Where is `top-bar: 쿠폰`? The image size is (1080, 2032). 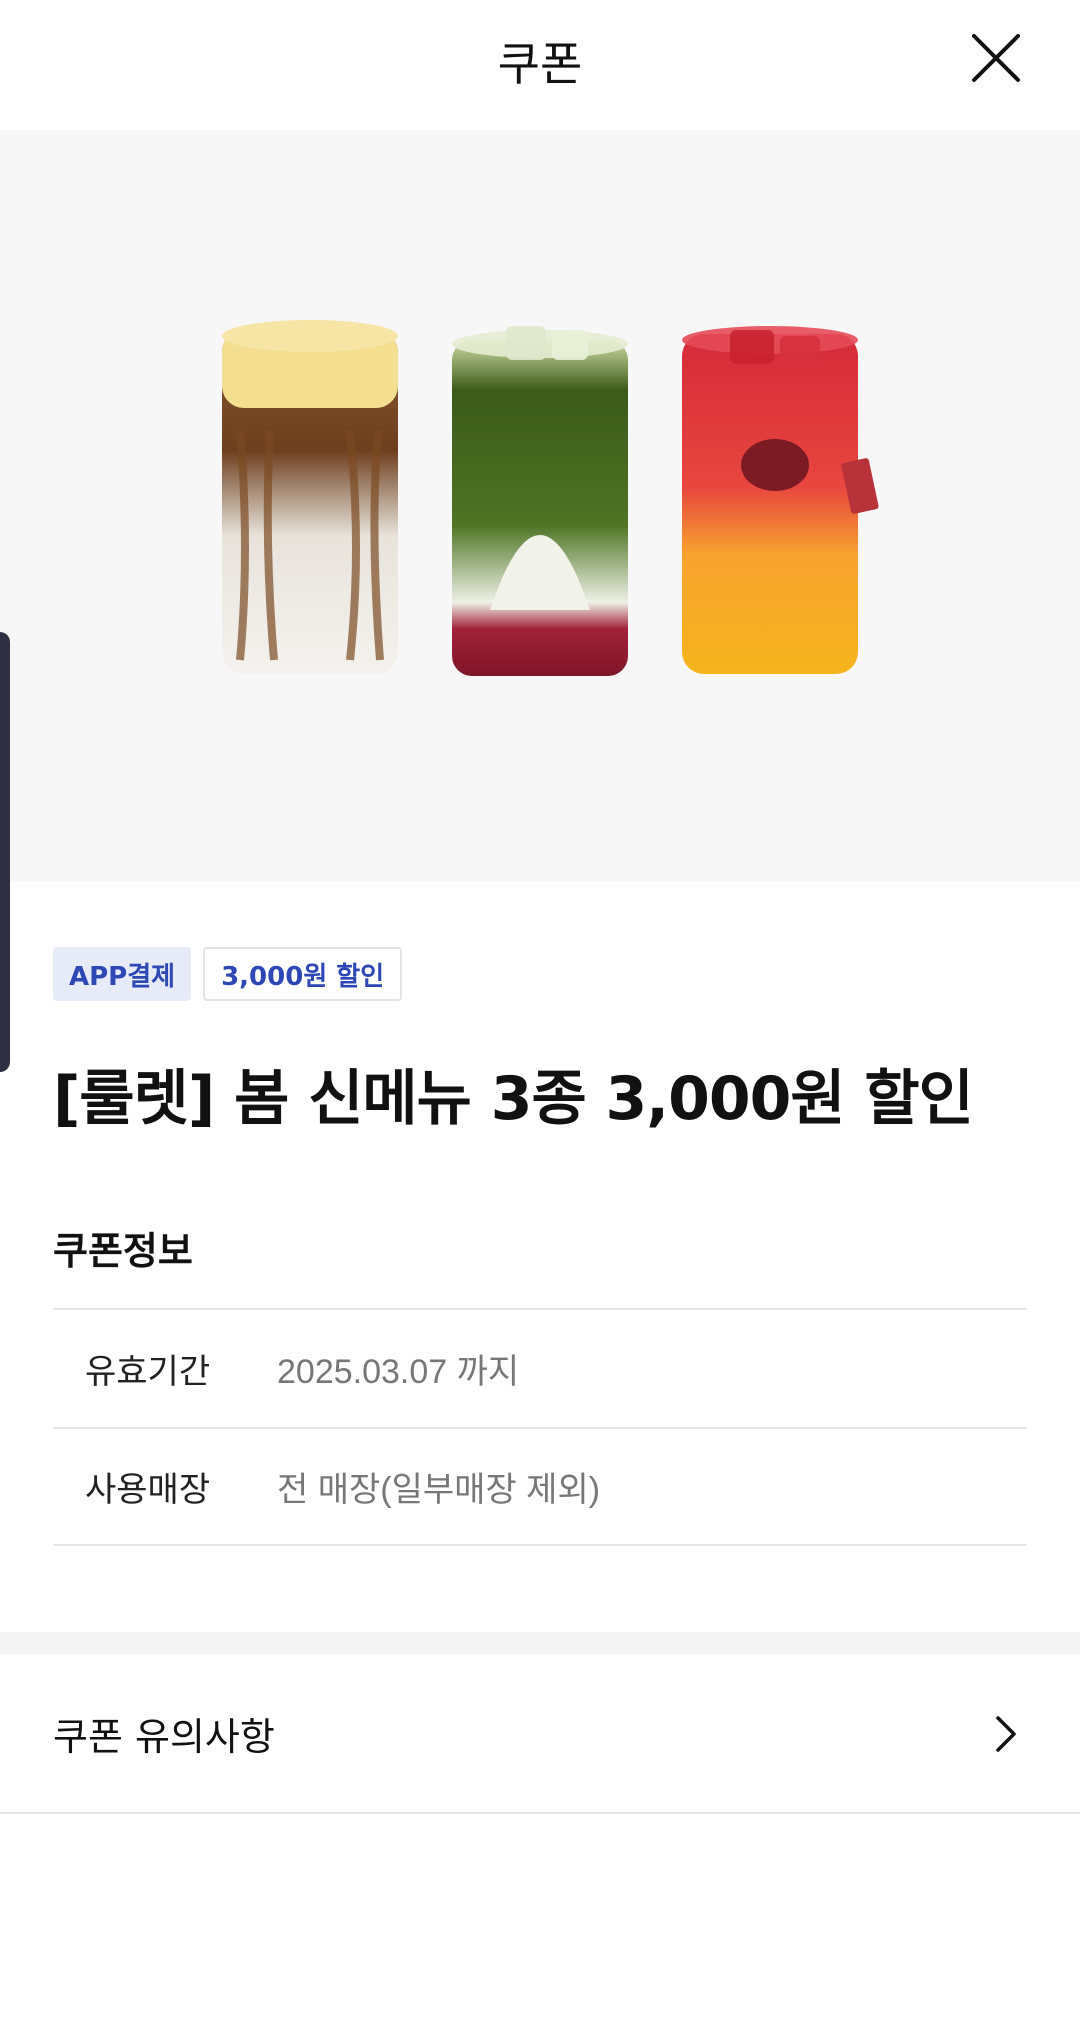 top-bar: 쿠폰 is located at coordinates (540, 65).